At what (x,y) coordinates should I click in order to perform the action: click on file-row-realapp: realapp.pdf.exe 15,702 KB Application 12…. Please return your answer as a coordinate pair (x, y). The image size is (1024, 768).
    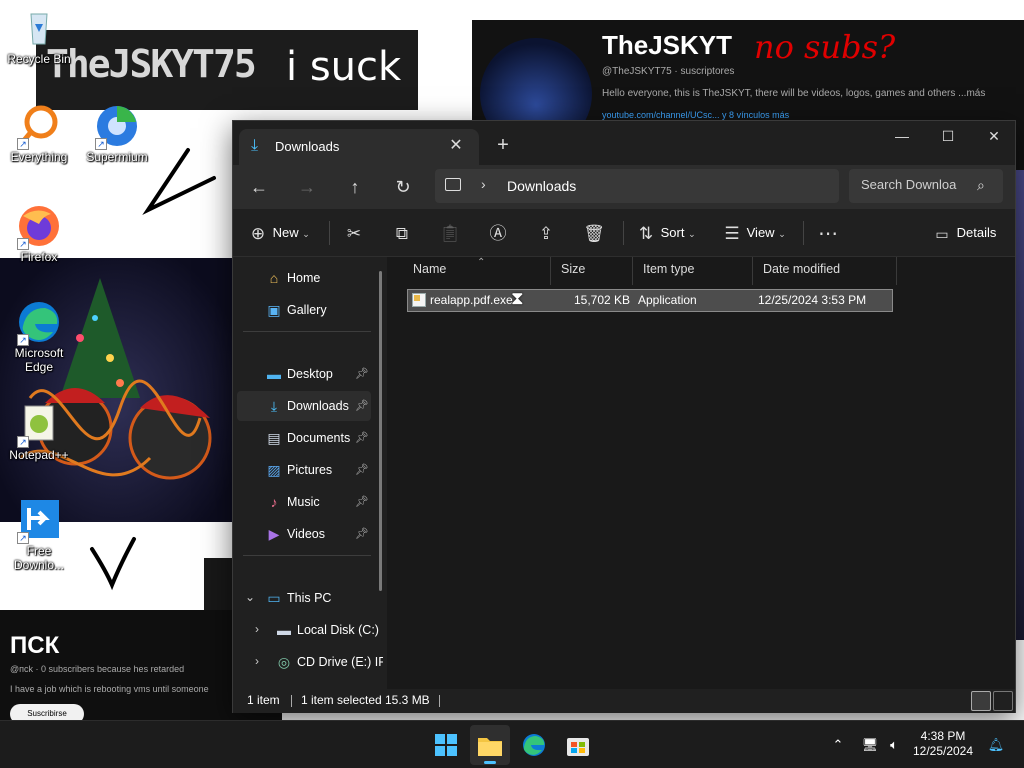
    Looking at the image, I should click on (650, 300).